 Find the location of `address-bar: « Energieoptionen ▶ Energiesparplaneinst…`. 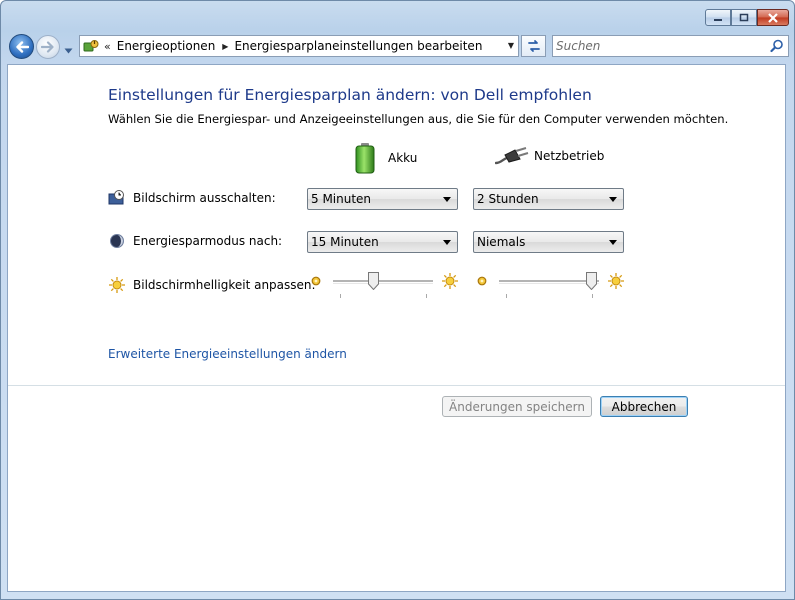

address-bar: « Energieoptionen ▶ Energiesparplaneinst… is located at coordinates (299, 46).